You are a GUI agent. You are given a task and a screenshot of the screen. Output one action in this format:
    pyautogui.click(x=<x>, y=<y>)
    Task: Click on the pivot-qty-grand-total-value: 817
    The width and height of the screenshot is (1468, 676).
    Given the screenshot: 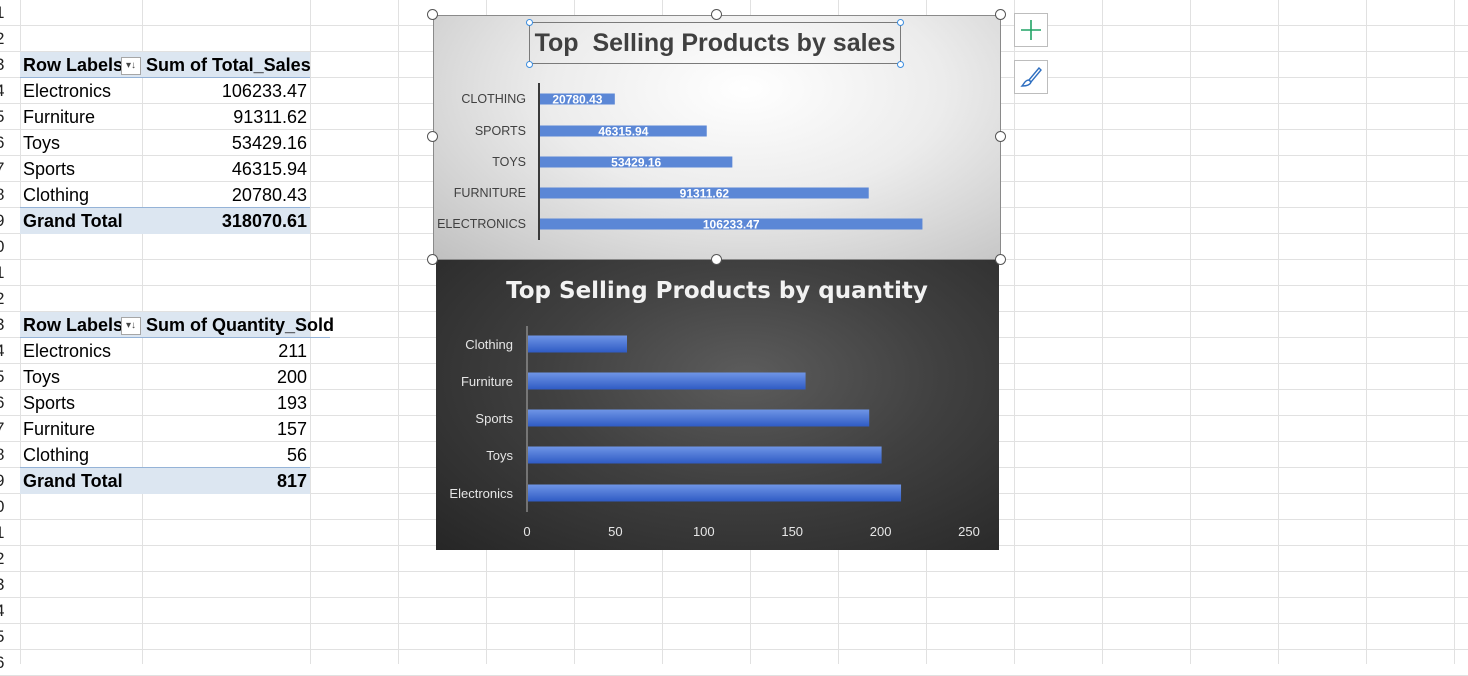 What is the action you would take?
    pyautogui.click(x=226, y=481)
    